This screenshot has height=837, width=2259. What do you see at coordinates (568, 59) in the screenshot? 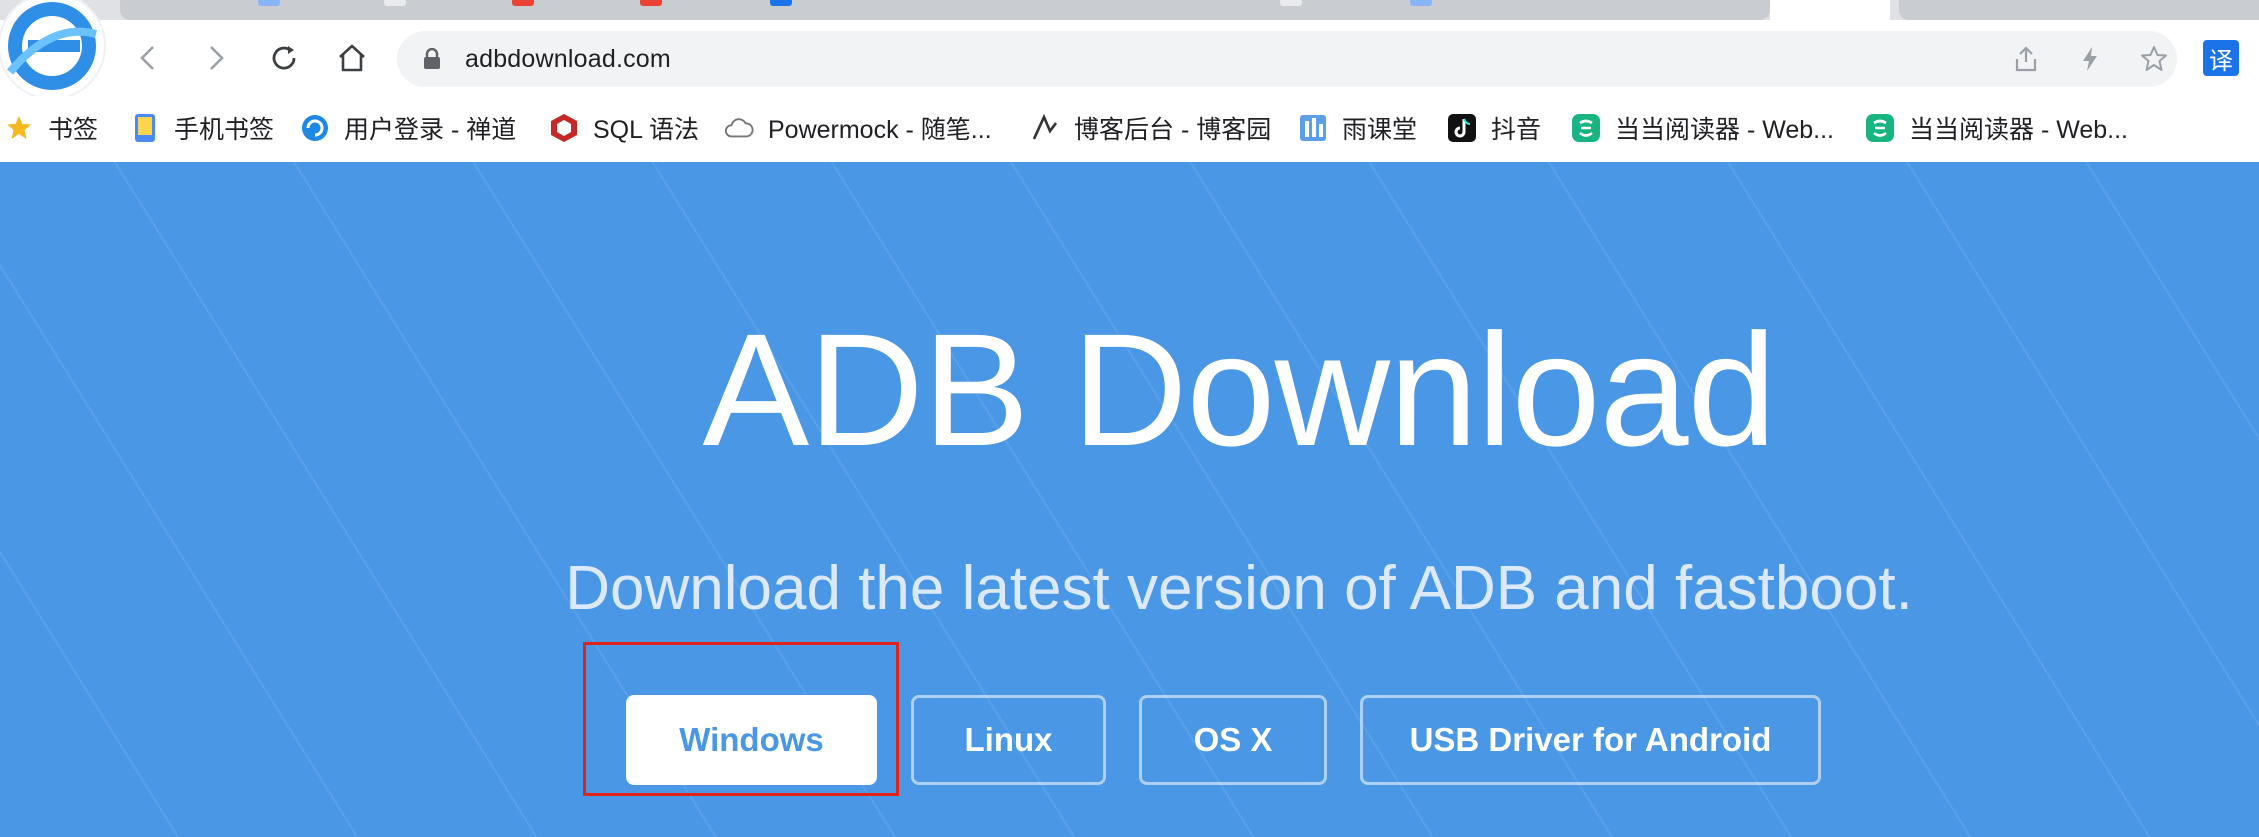
I see `url-text: adbdownload.com` at bounding box center [568, 59].